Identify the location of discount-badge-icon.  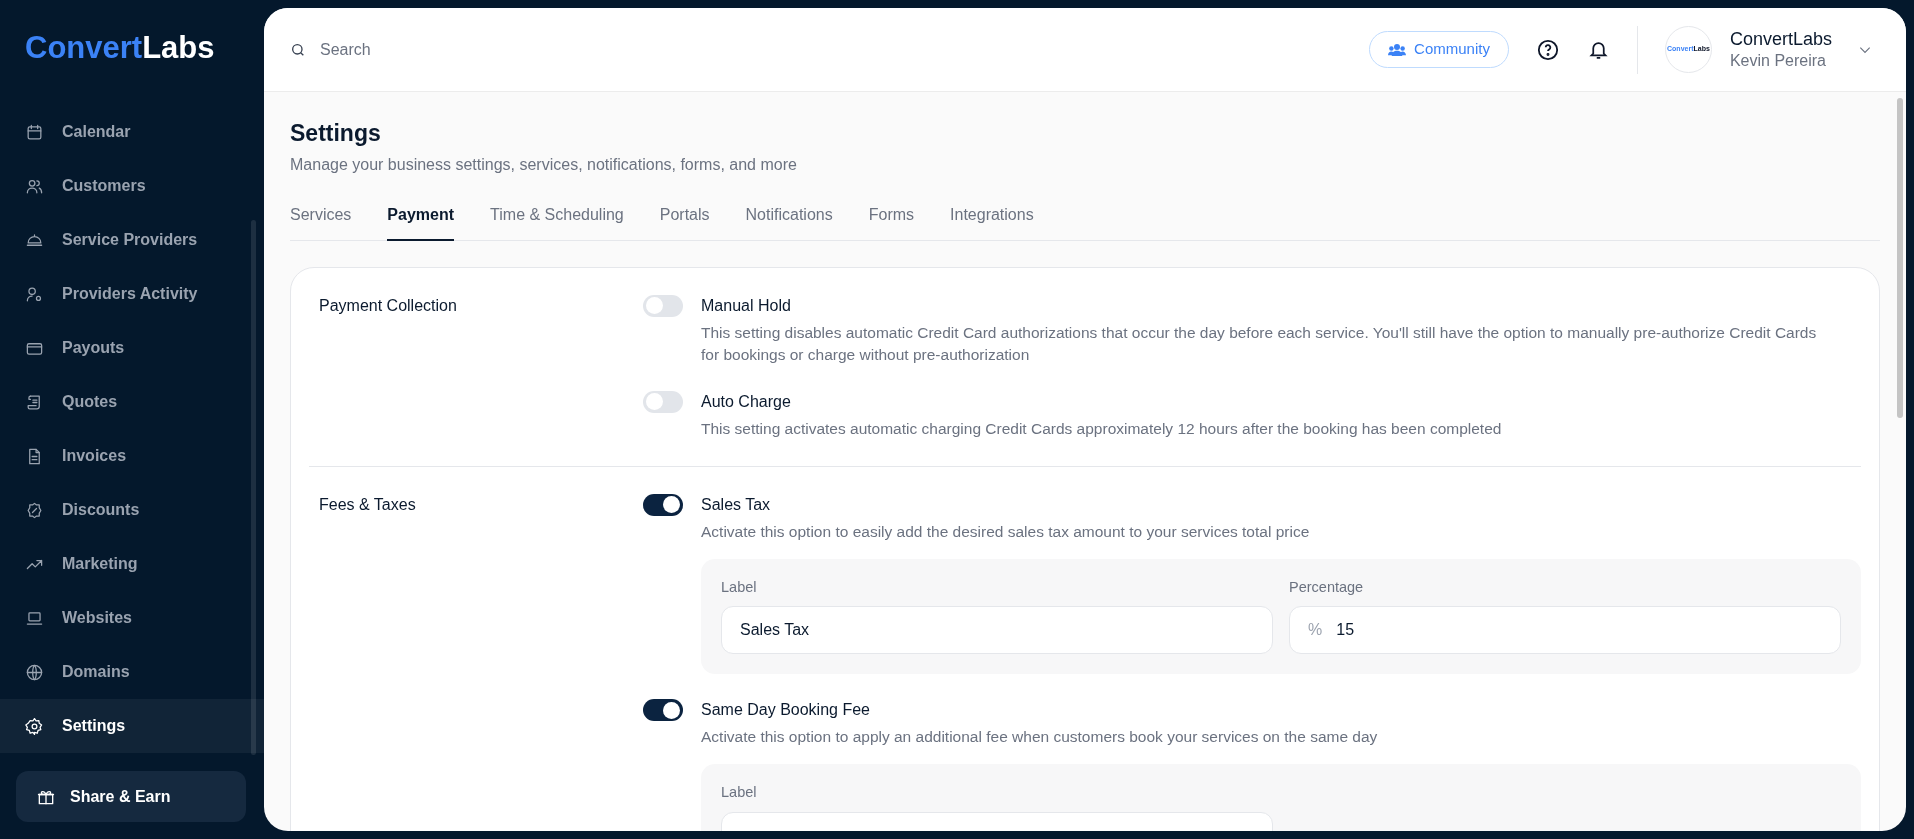
(34, 510).